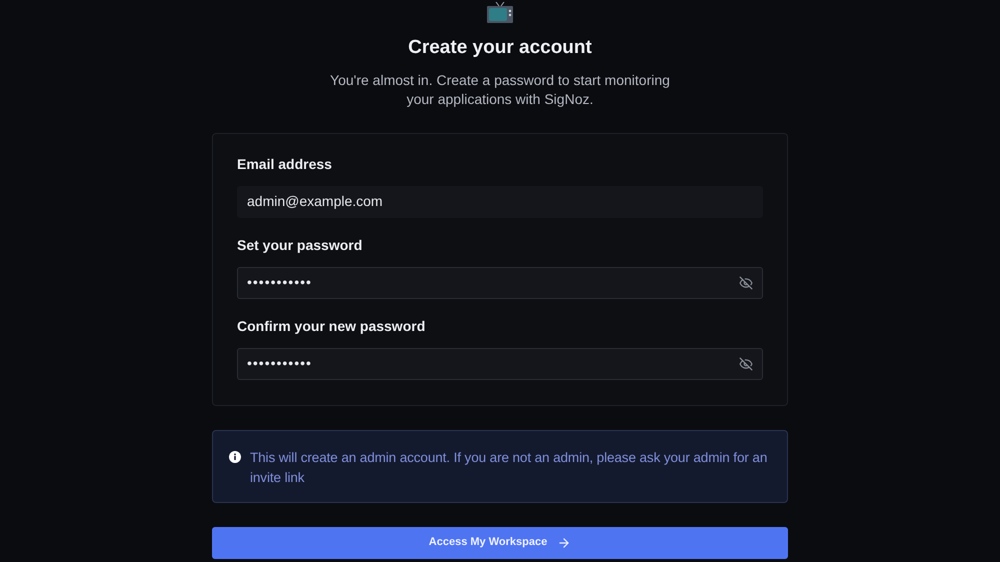 The width and height of the screenshot is (1000, 562). Describe the element at coordinates (285, 164) in the screenshot. I see `field-label: Email address` at that location.